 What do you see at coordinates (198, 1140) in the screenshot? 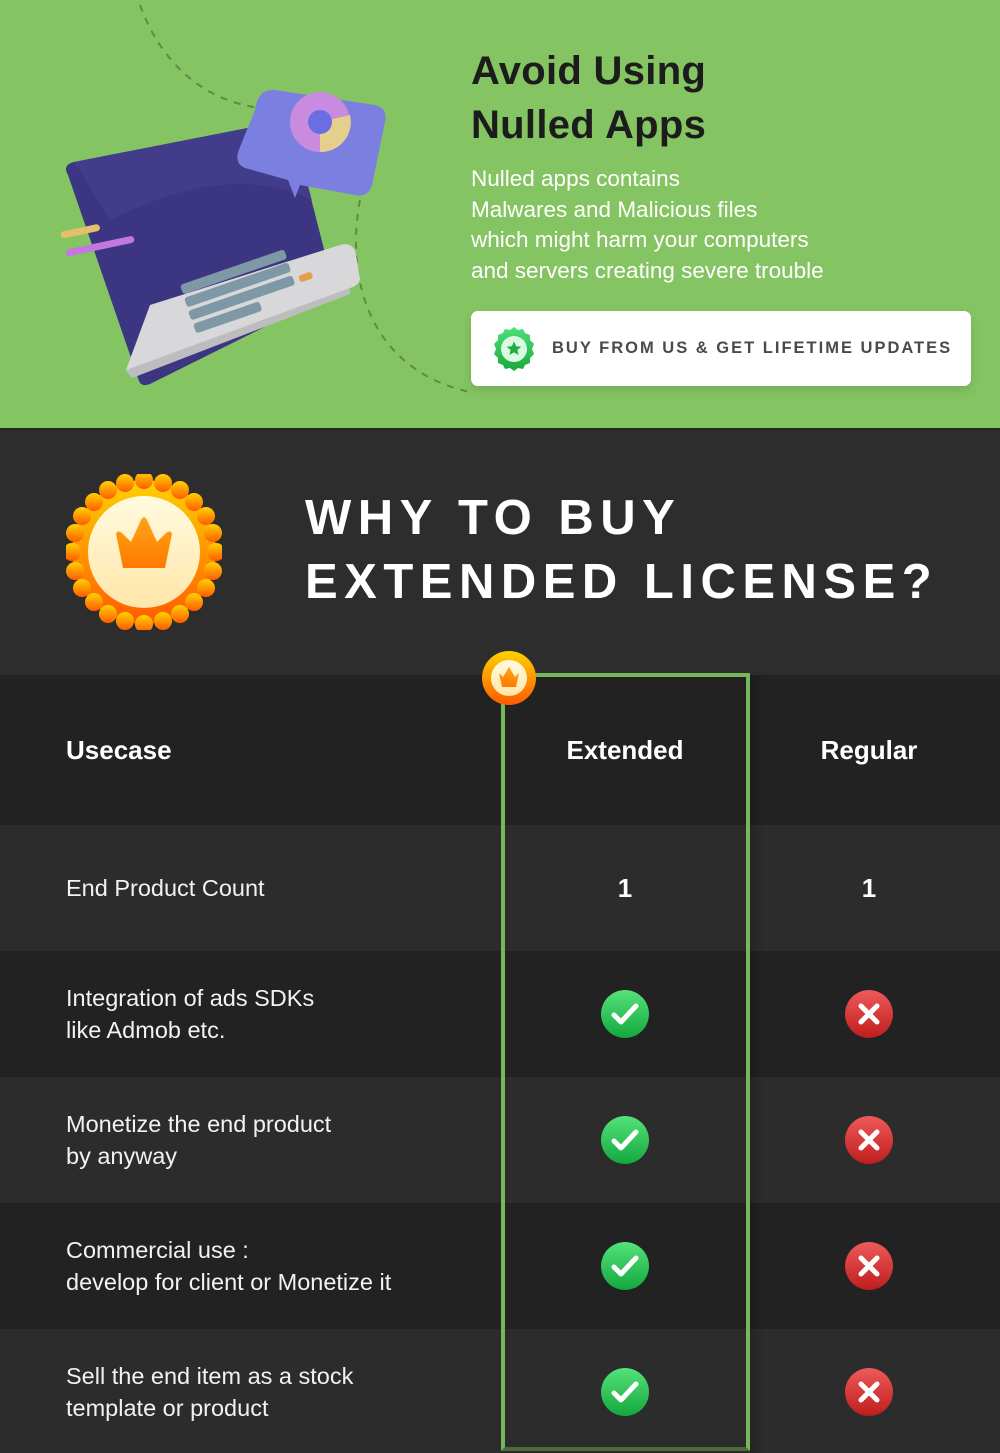
I see `usecase-cell: Monetize the end product by anyway` at bounding box center [198, 1140].